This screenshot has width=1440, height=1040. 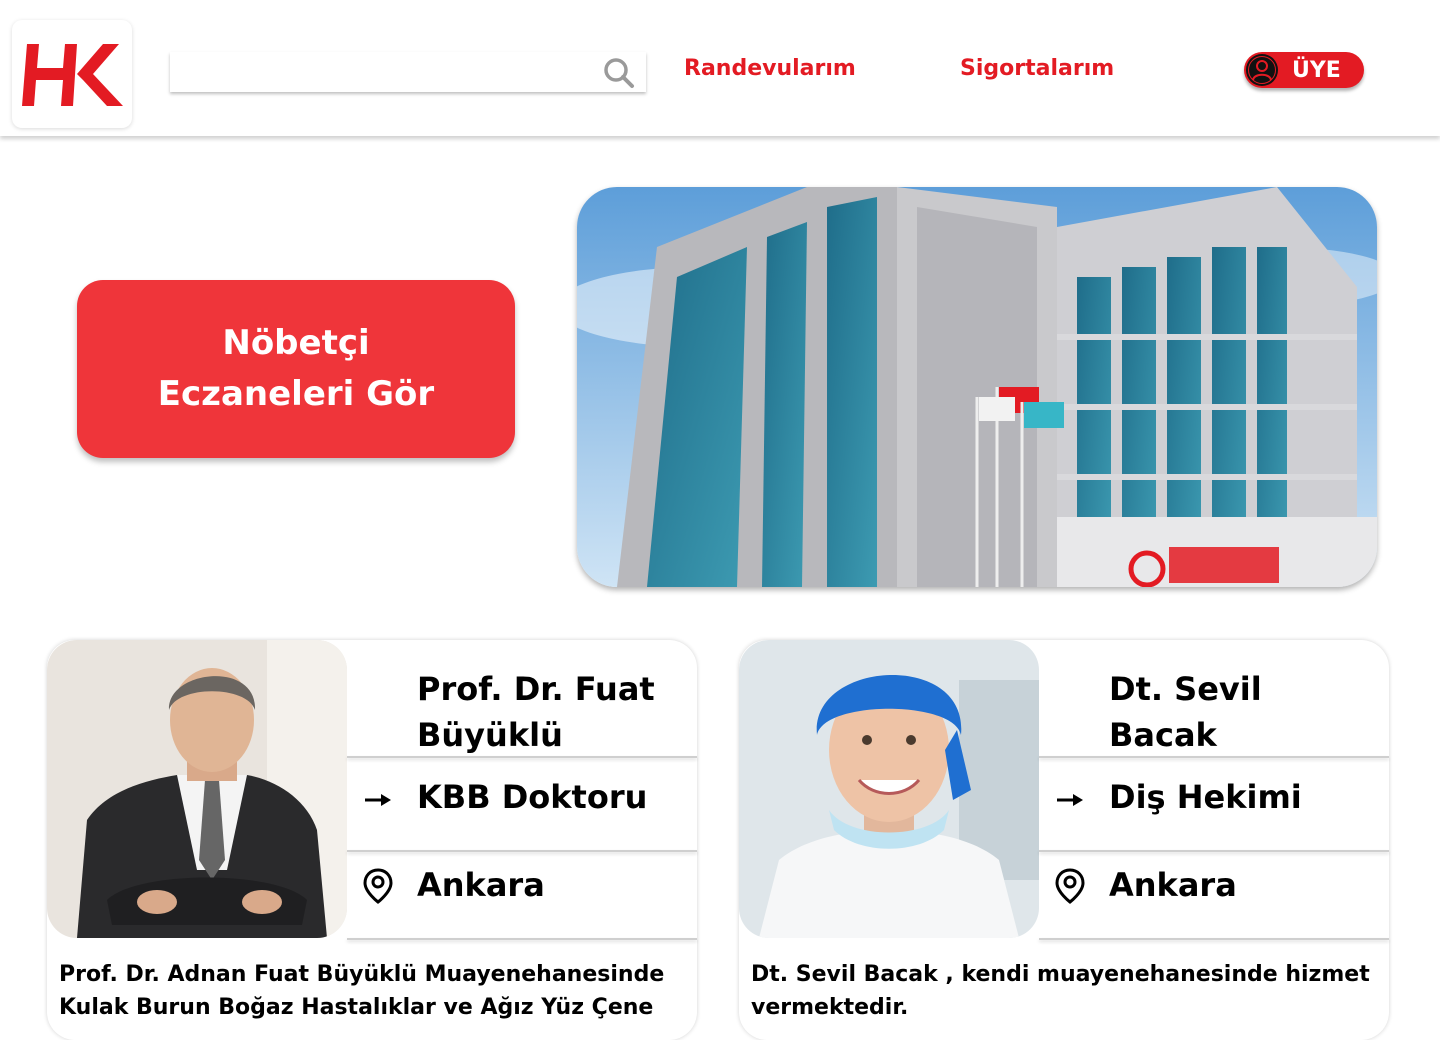 What do you see at coordinates (1205, 797) in the screenshot?
I see `doctor-specialty: Diş Hekimi` at bounding box center [1205, 797].